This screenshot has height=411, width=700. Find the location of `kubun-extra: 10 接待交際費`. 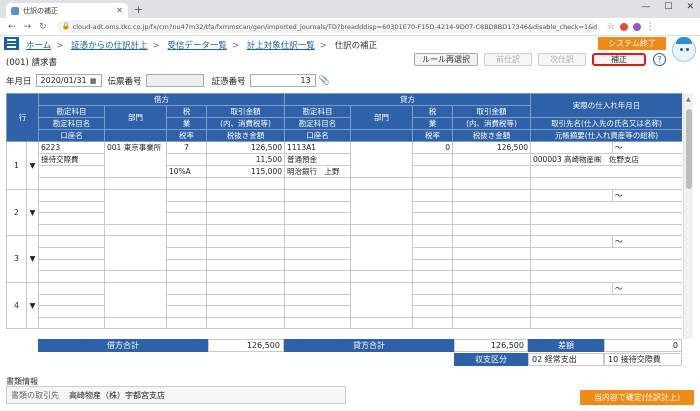

kubun-extra: 10 接待交際費 is located at coordinates (643, 359).